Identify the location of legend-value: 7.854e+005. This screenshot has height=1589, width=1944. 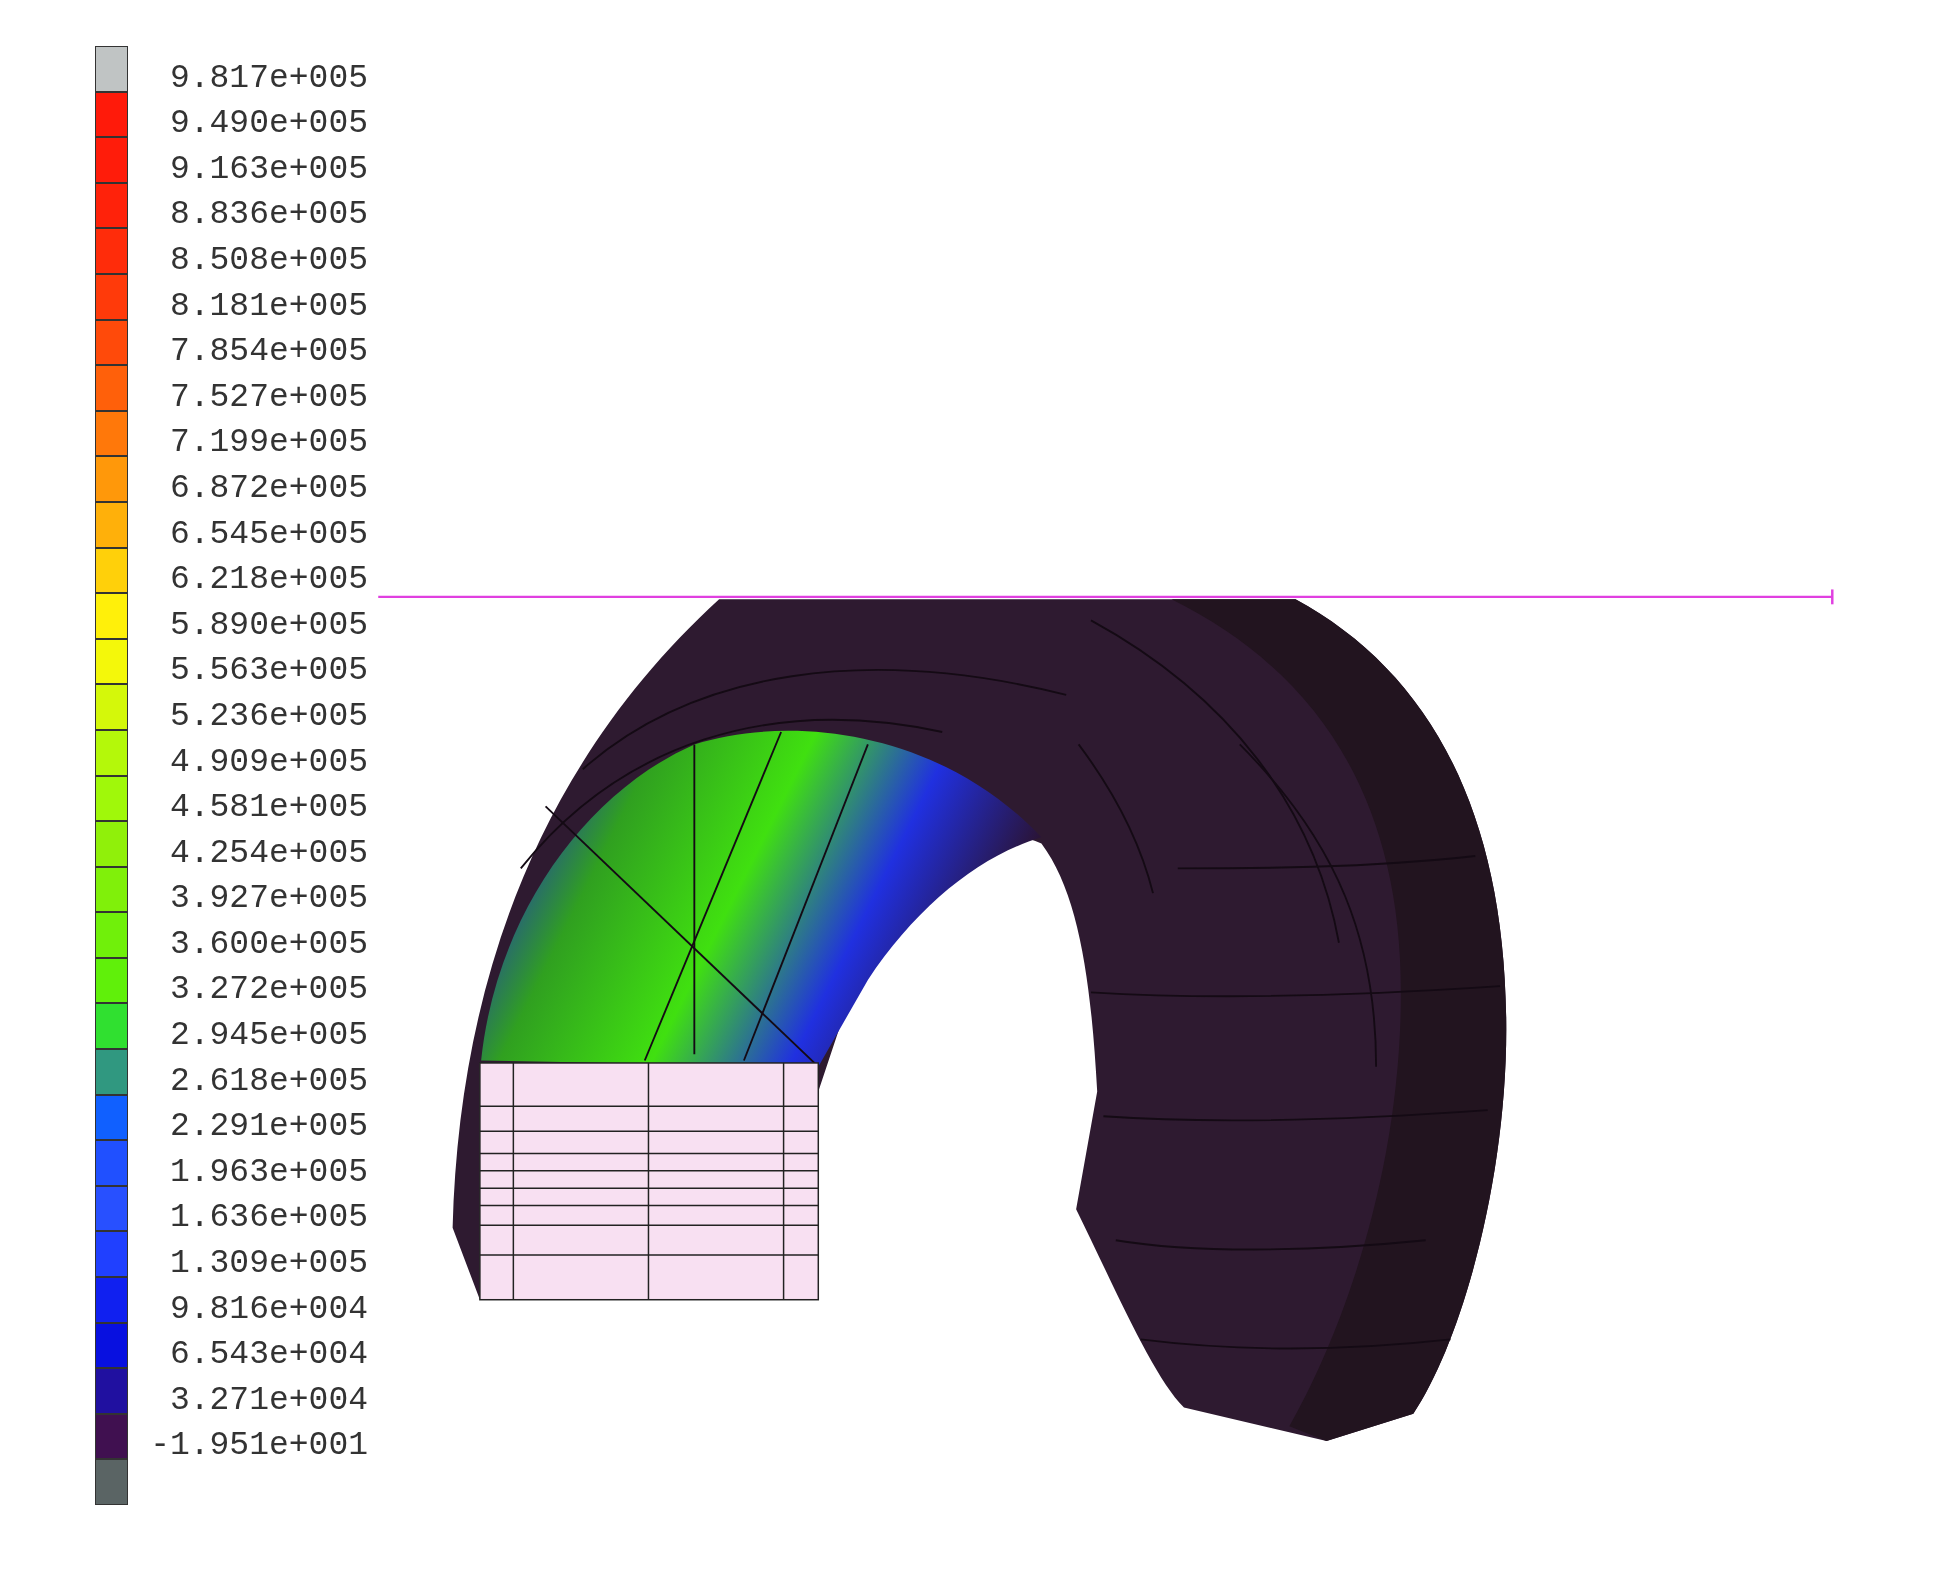
(268, 352).